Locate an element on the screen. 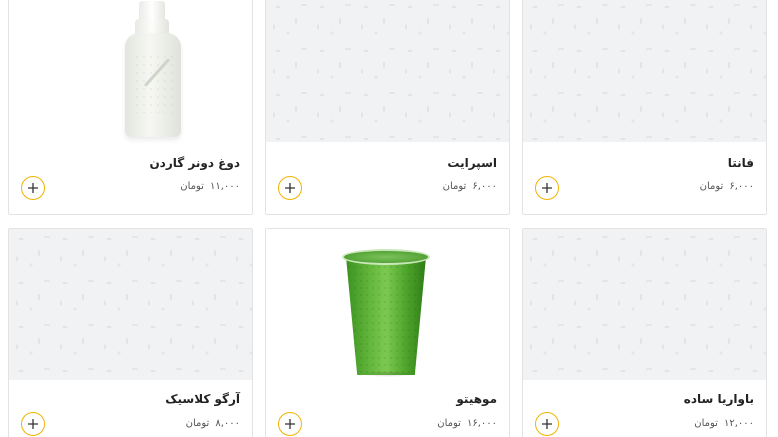  product-title: باواریا ساده is located at coordinates (718, 399).